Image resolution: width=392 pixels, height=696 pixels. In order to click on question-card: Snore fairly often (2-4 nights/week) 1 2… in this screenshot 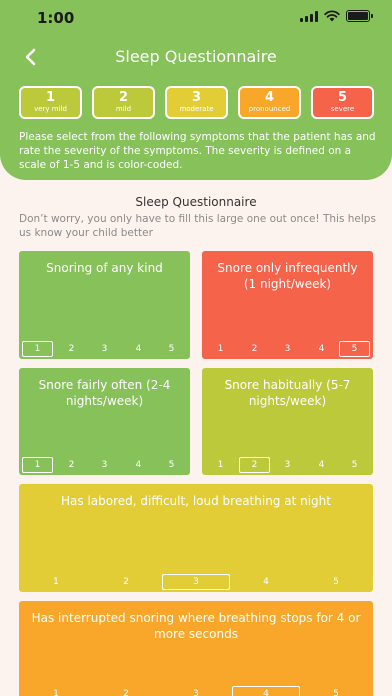, I will do `click(104, 421)`.